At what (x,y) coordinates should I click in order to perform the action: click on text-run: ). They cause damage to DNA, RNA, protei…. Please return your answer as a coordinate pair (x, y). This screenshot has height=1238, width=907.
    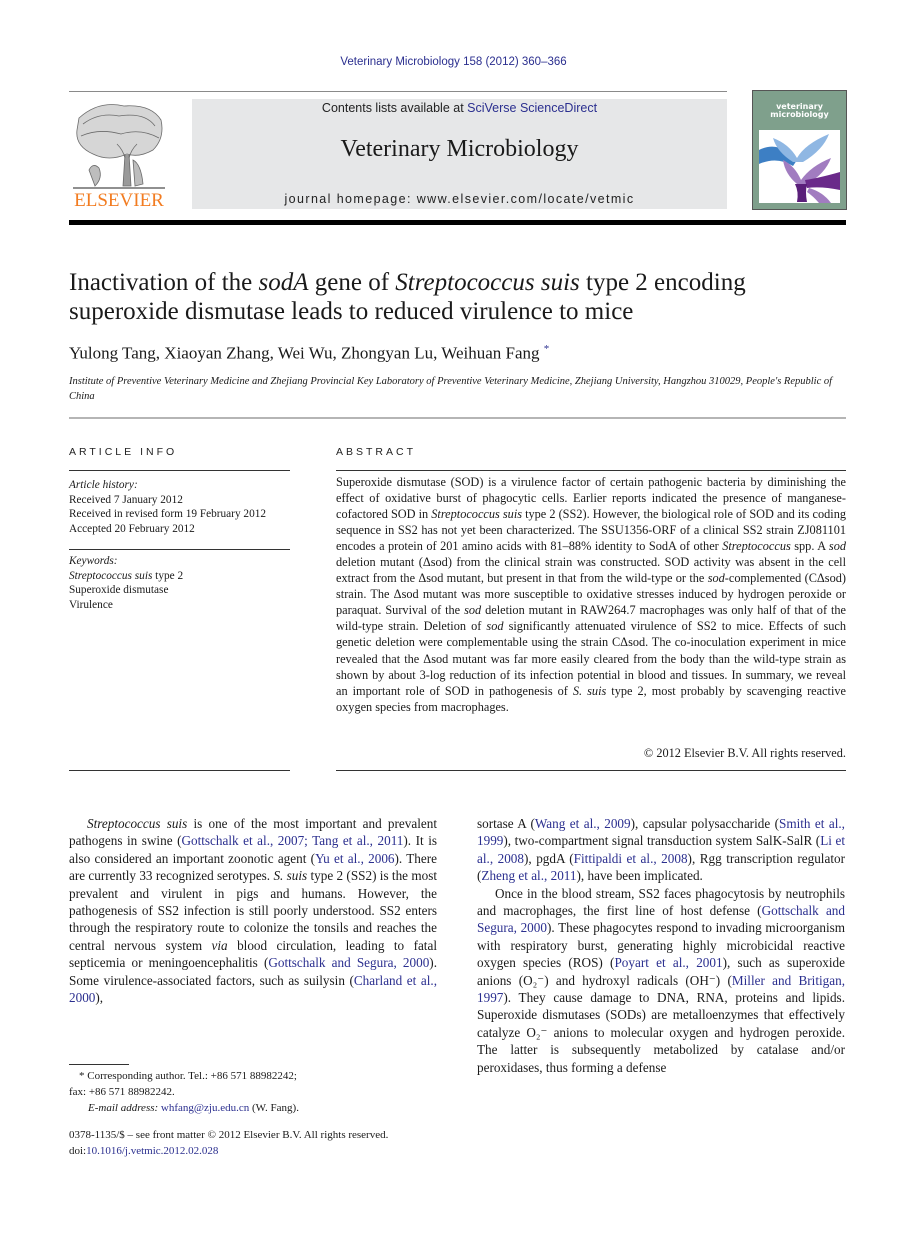
    Looking at the image, I should click on (661, 1032).